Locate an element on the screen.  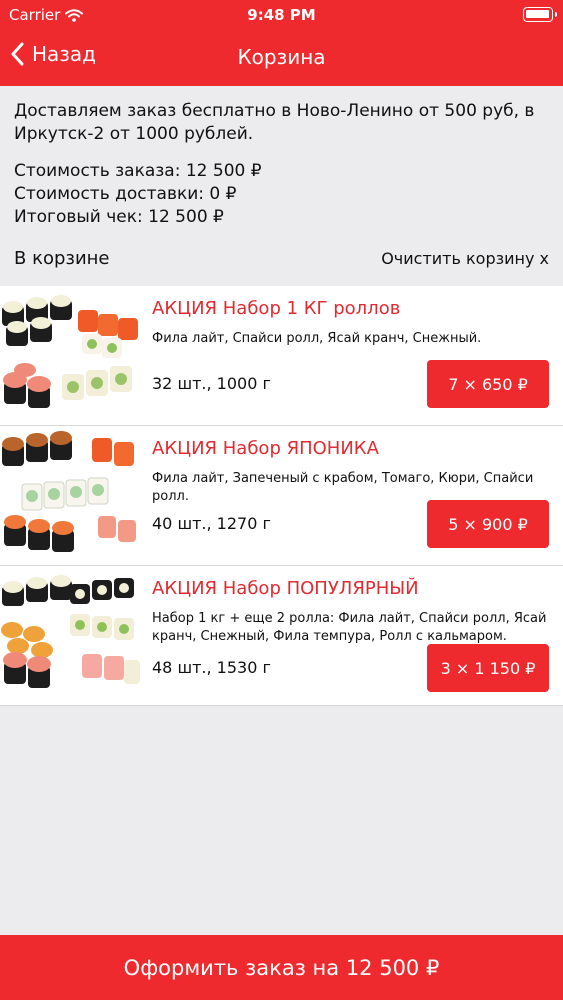
item-title: АКЦИЯ Набор ПОПУЛЯРНЫЙ is located at coordinates (285, 588).